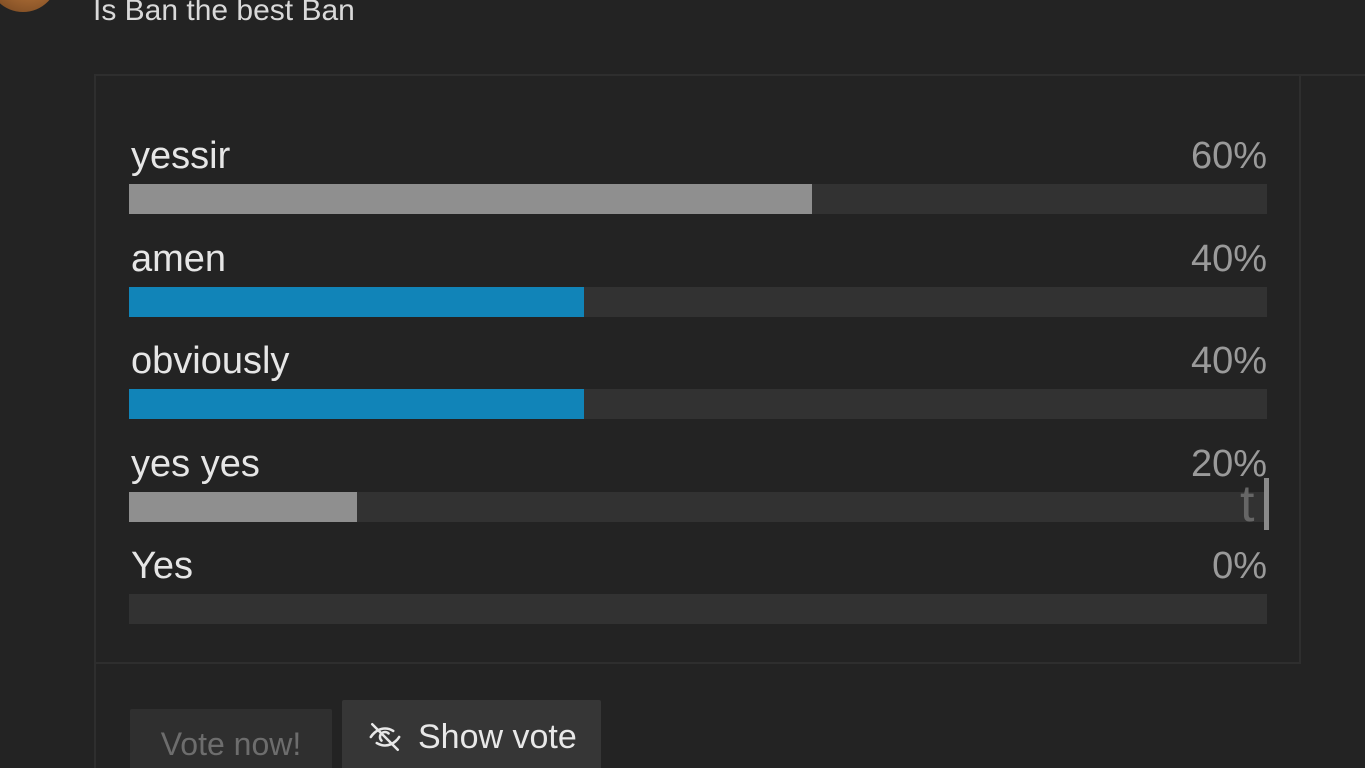 Image resolution: width=1365 pixels, height=768 pixels. What do you see at coordinates (1239, 566) in the screenshot?
I see `poll-option-percent: 0%` at bounding box center [1239, 566].